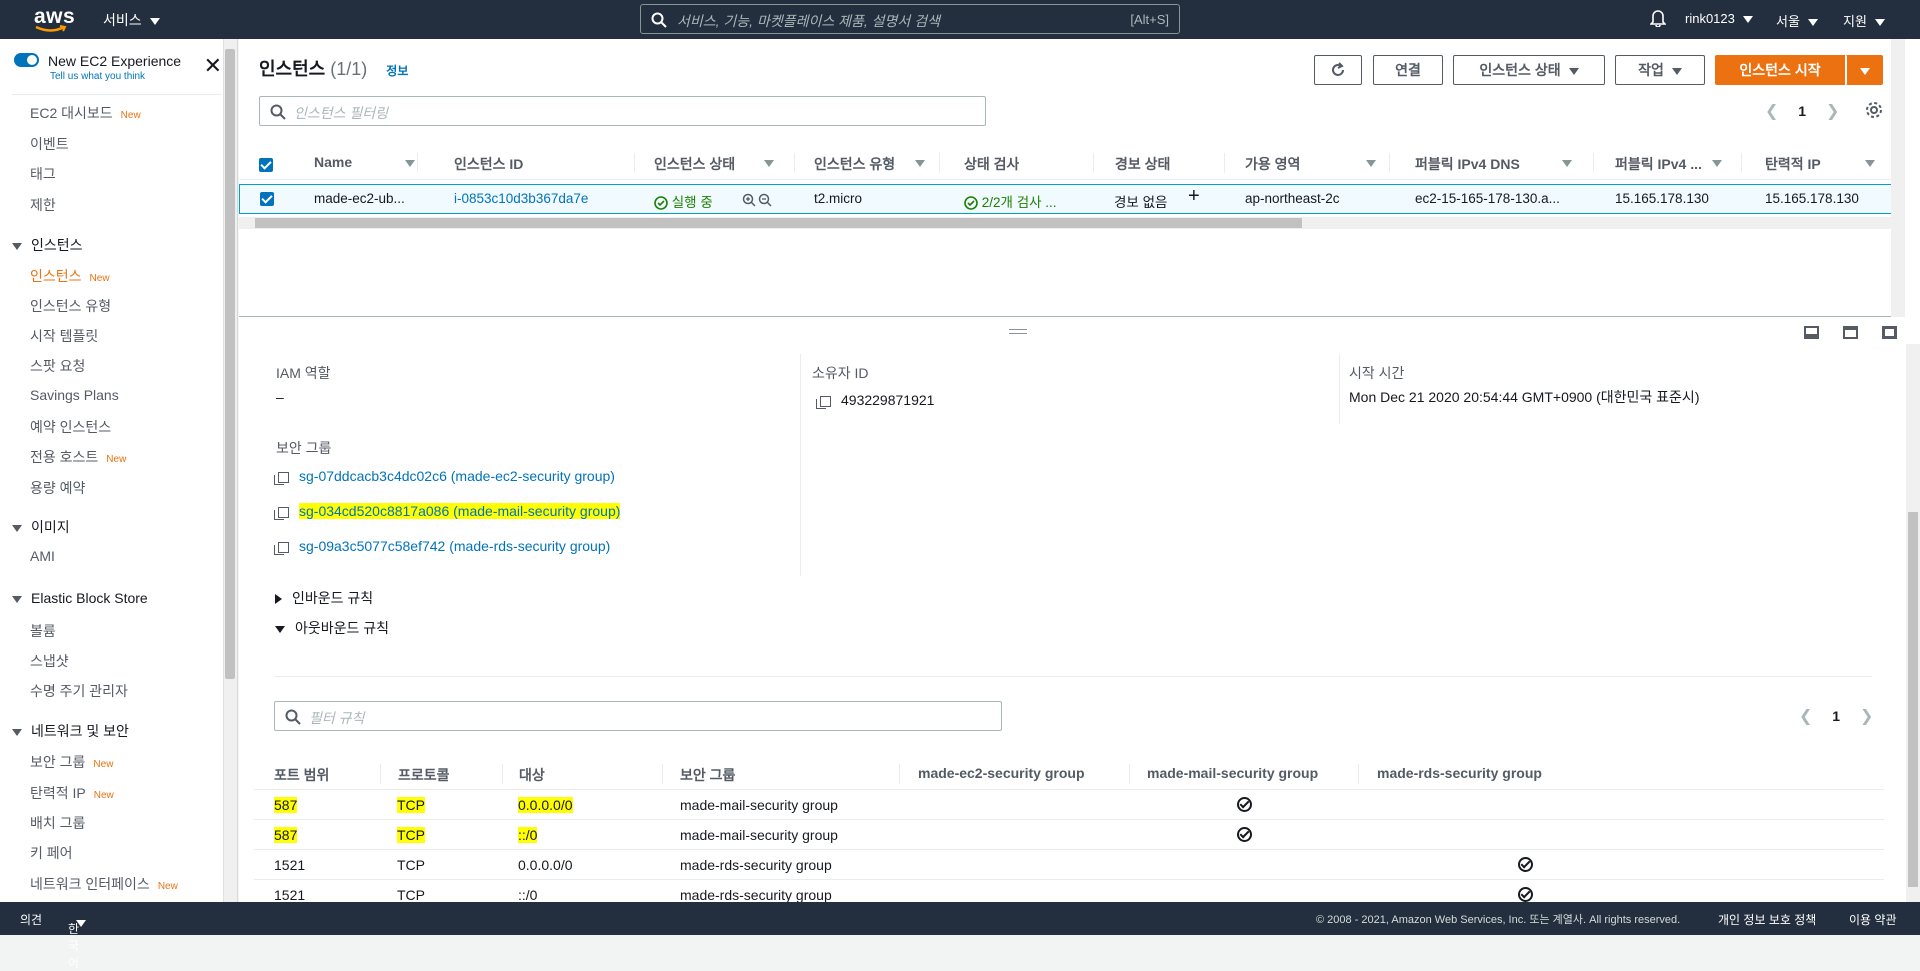  I want to click on sidebar-item-volumes: 볼륨, so click(43, 631).